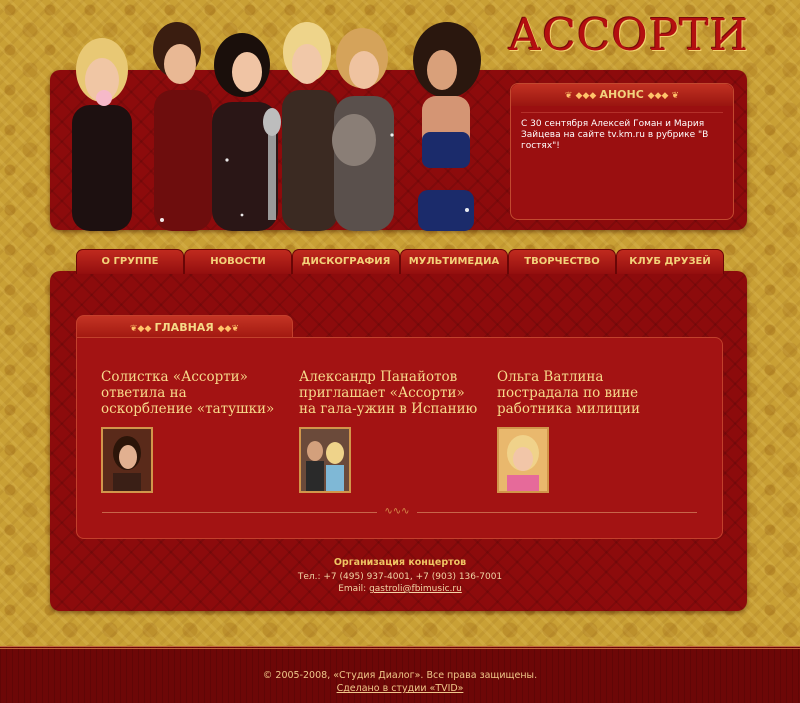 The height and width of the screenshot is (703, 800). I want to click on nav-tab-creativity: ТВОРЧЕСТВО, so click(562, 261).